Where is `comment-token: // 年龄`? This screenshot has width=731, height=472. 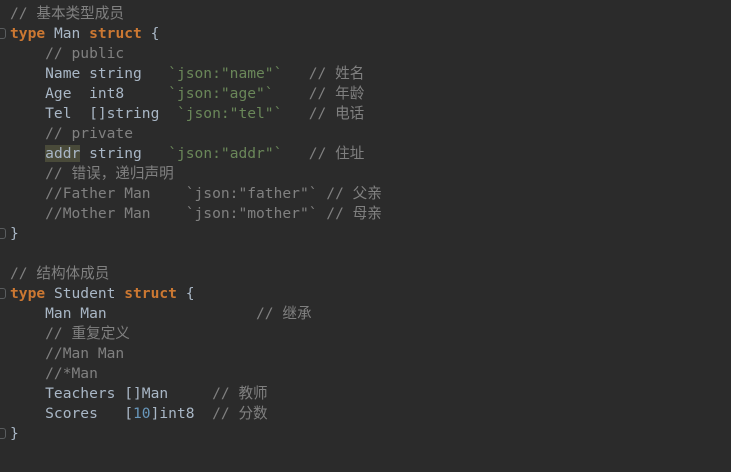
comment-token: // 年龄 is located at coordinates (336, 93).